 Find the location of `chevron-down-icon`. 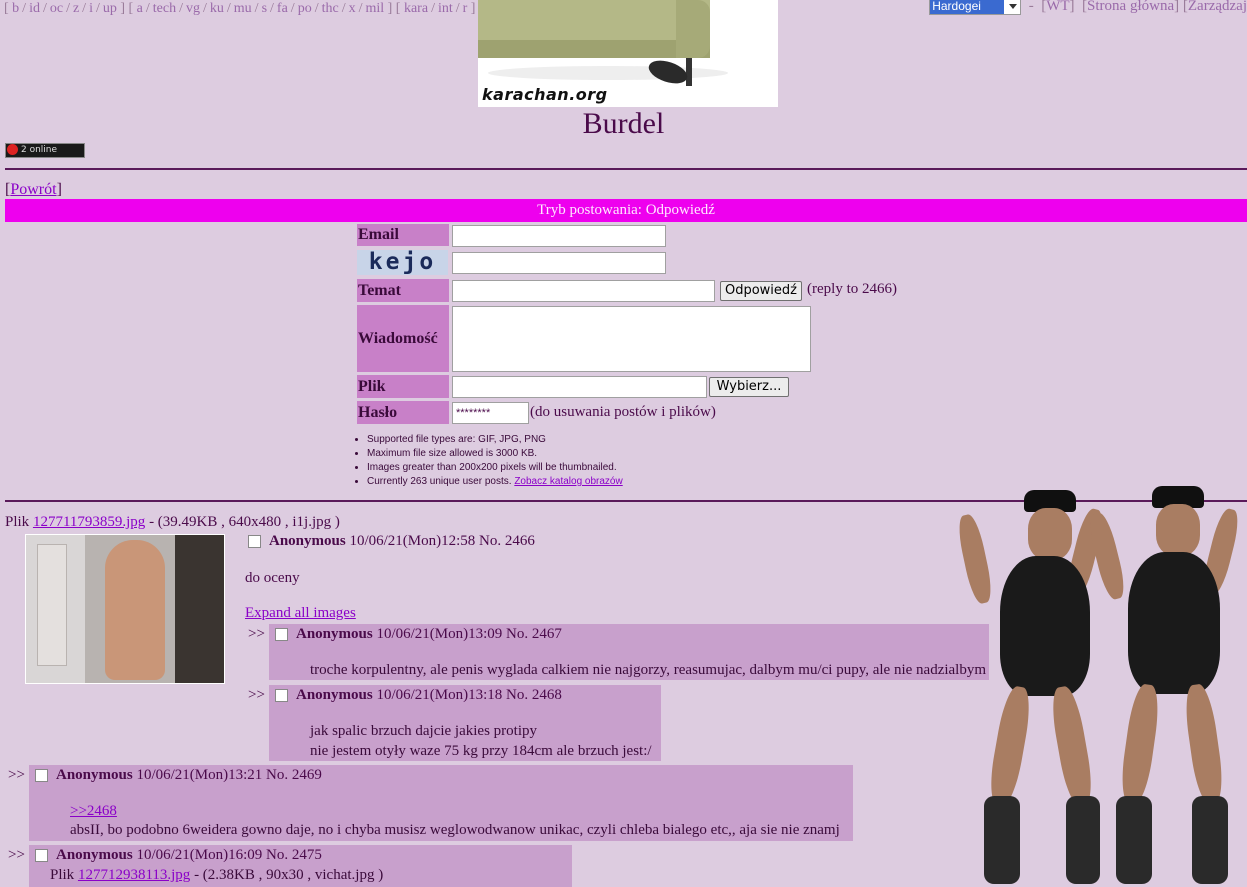

chevron-down-icon is located at coordinates (1013, 7).